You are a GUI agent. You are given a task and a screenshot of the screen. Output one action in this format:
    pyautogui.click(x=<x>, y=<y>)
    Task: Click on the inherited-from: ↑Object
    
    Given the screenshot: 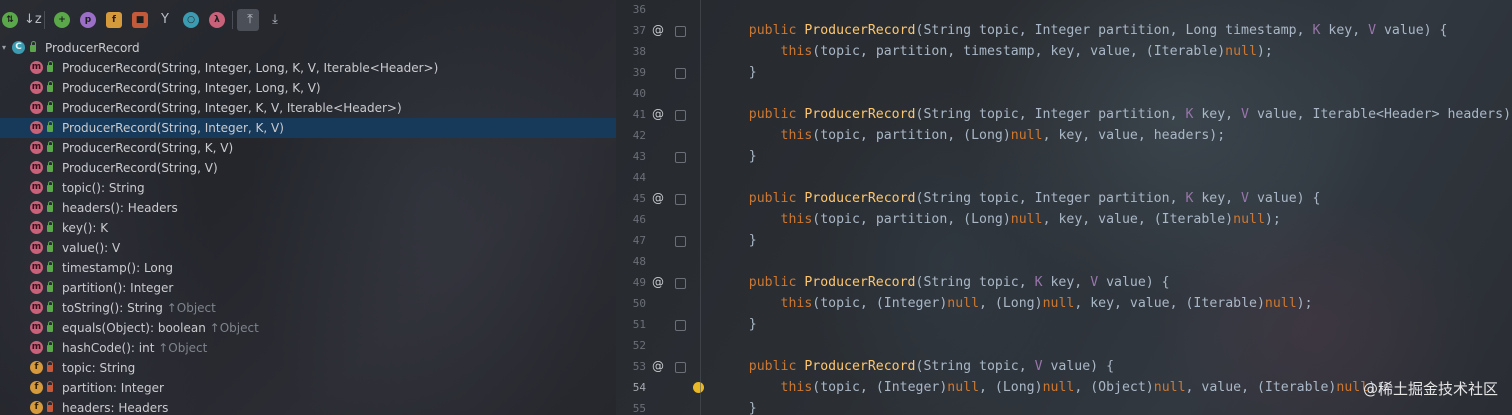 What is the action you would take?
    pyautogui.click(x=232, y=328)
    